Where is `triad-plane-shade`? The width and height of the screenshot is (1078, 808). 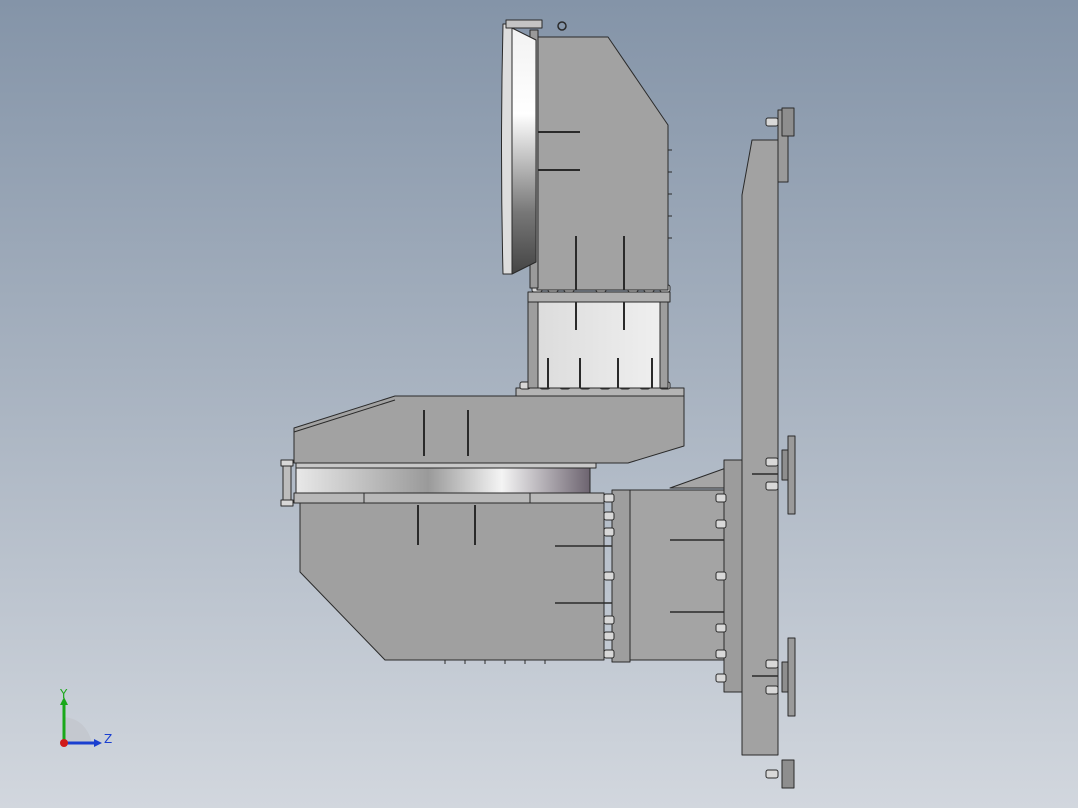 triad-plane-shade is located at coordinates (78, 730).